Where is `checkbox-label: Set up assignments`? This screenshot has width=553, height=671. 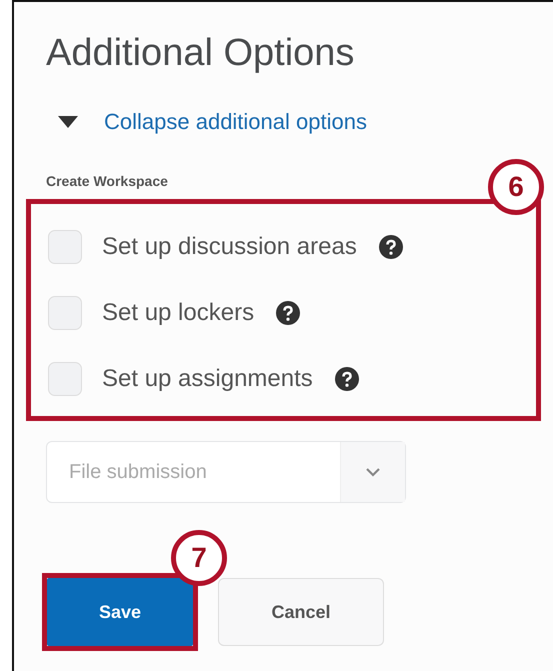 checkbox-label: Set up assignments is located at coordinates (207, 379).